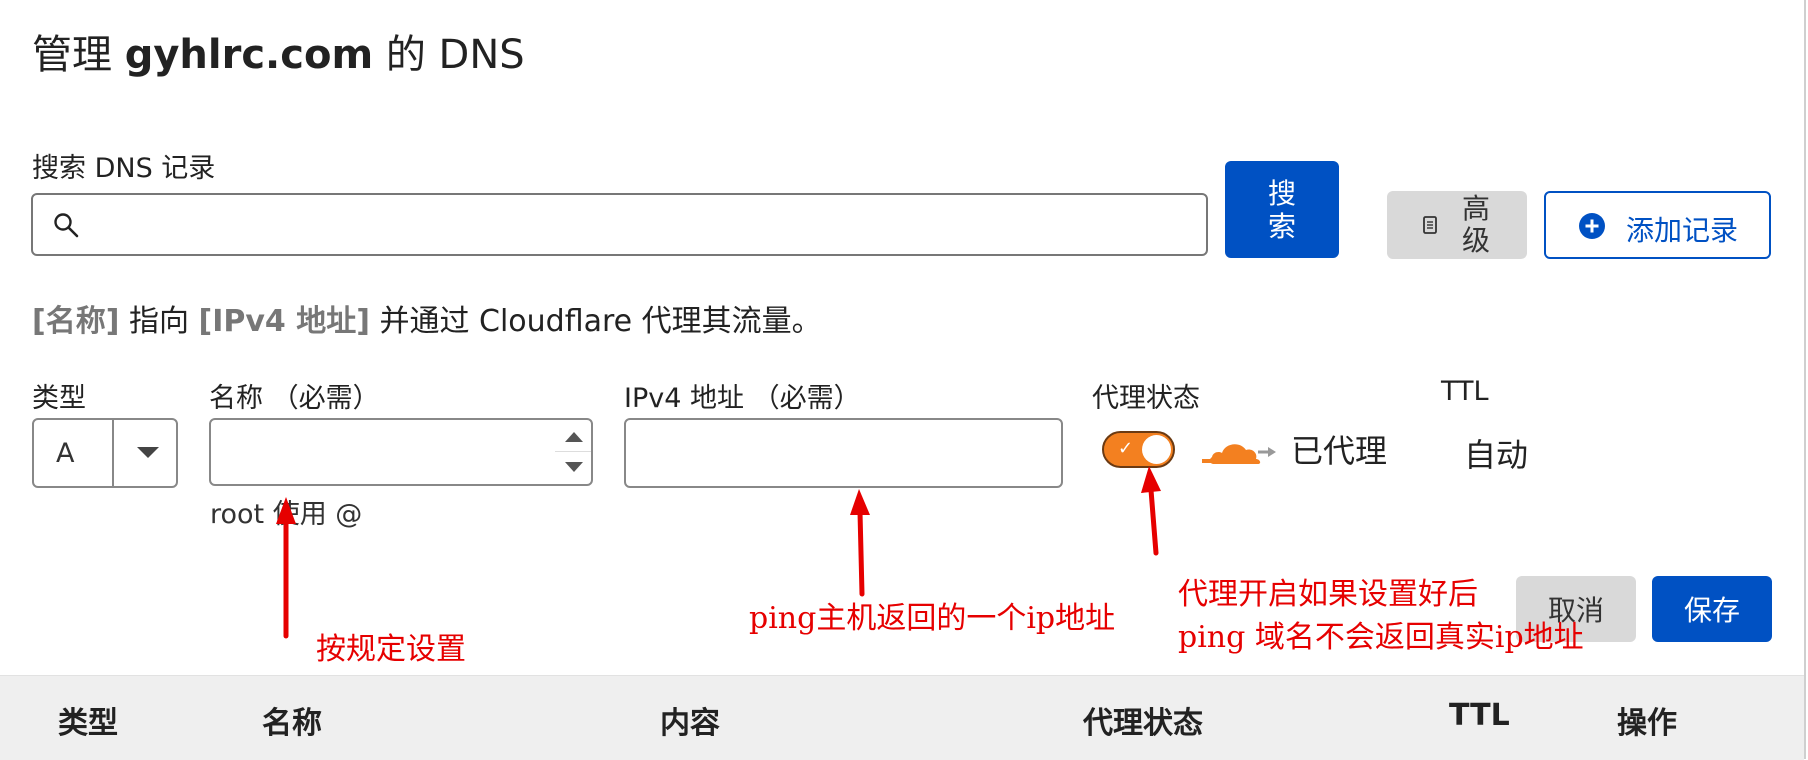  Describe the element at coordinates (1682, 230) in the screenshot. I see `add-record-label: 添加记录` at that location.